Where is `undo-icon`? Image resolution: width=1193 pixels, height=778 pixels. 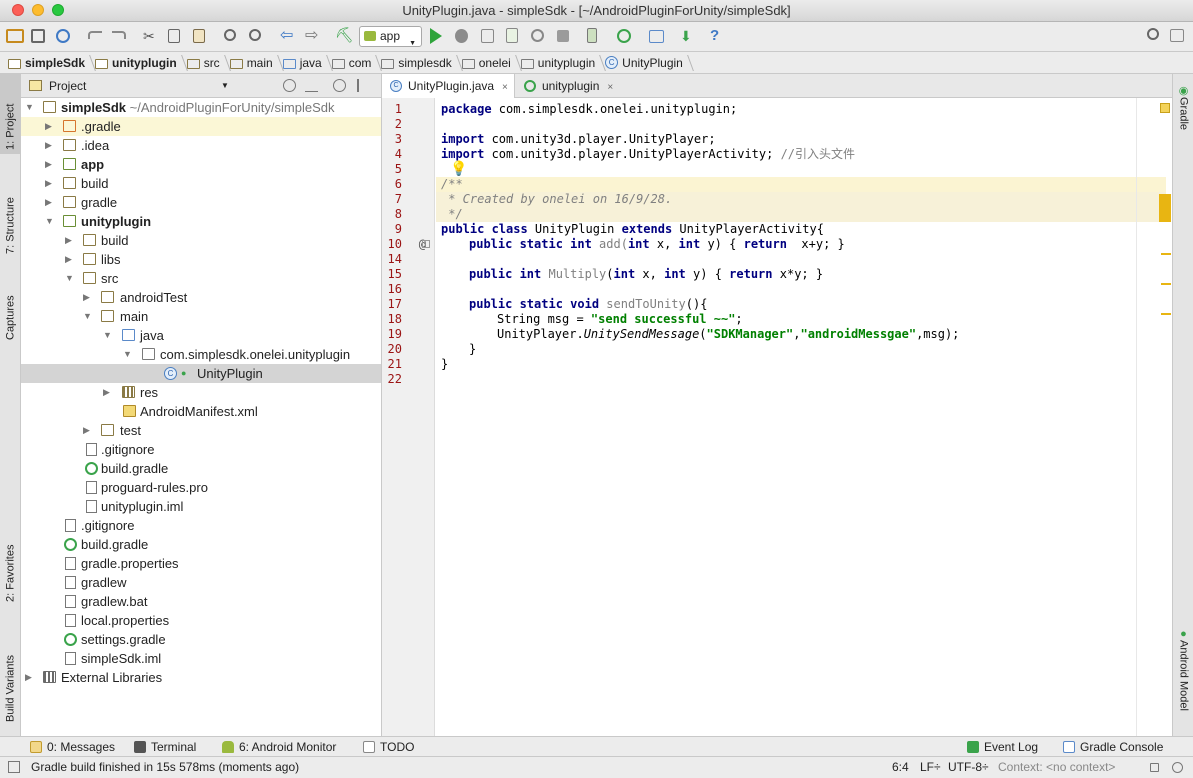 undo-icon is located at coordinates (95, 35).